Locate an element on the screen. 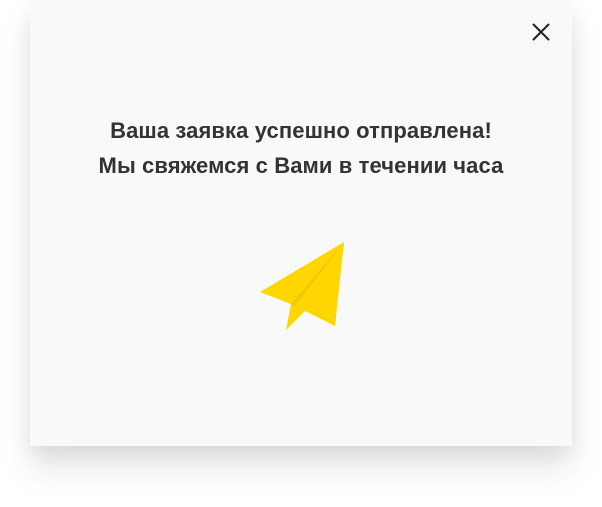 Image resolution: width=602 pixels, height=507 pixels. close-icon is located at coordinates (541, 32).